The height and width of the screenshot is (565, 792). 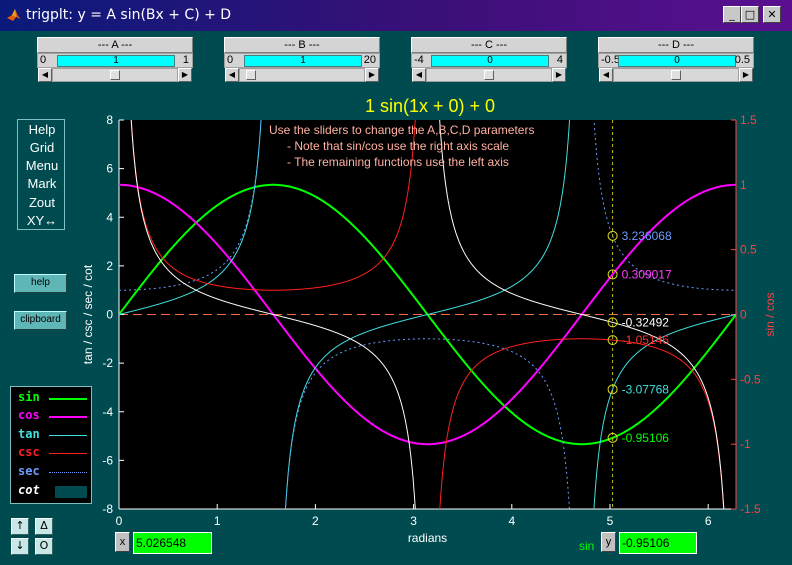 What do you see at coordinates (172, 543) in the screenshot?
I see `x-readout-field: 5.026548` at bounding box center [172, 543].